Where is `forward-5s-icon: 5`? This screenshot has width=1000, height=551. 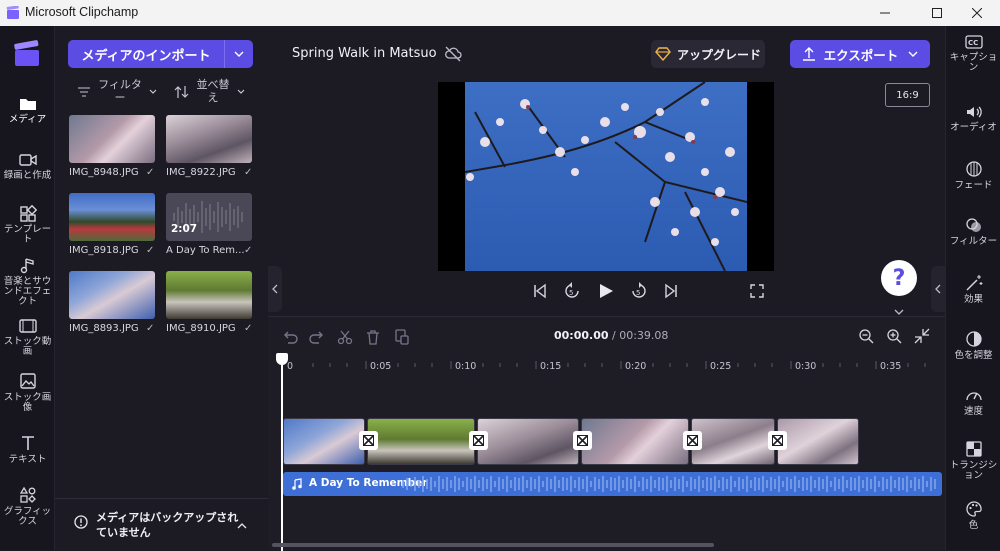 forward-5s-icon: 5 is located at coordinates (639, 291).